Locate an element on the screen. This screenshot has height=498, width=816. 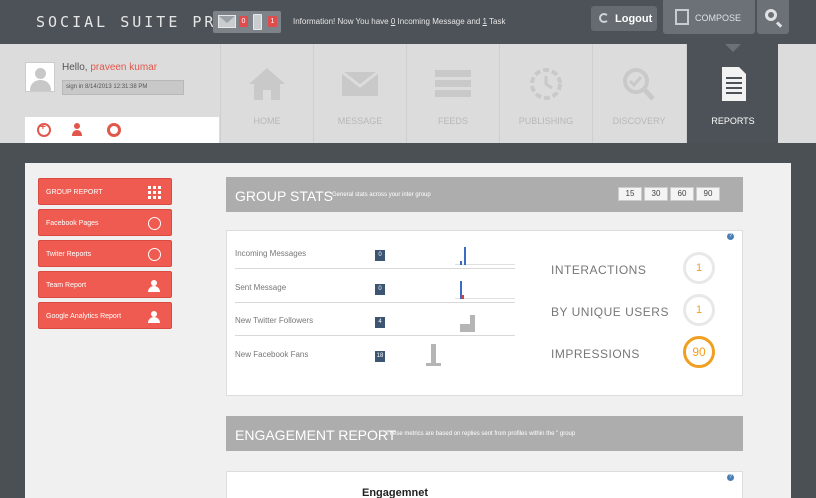
logout-button: Logout is located at coordinates (624, 18).